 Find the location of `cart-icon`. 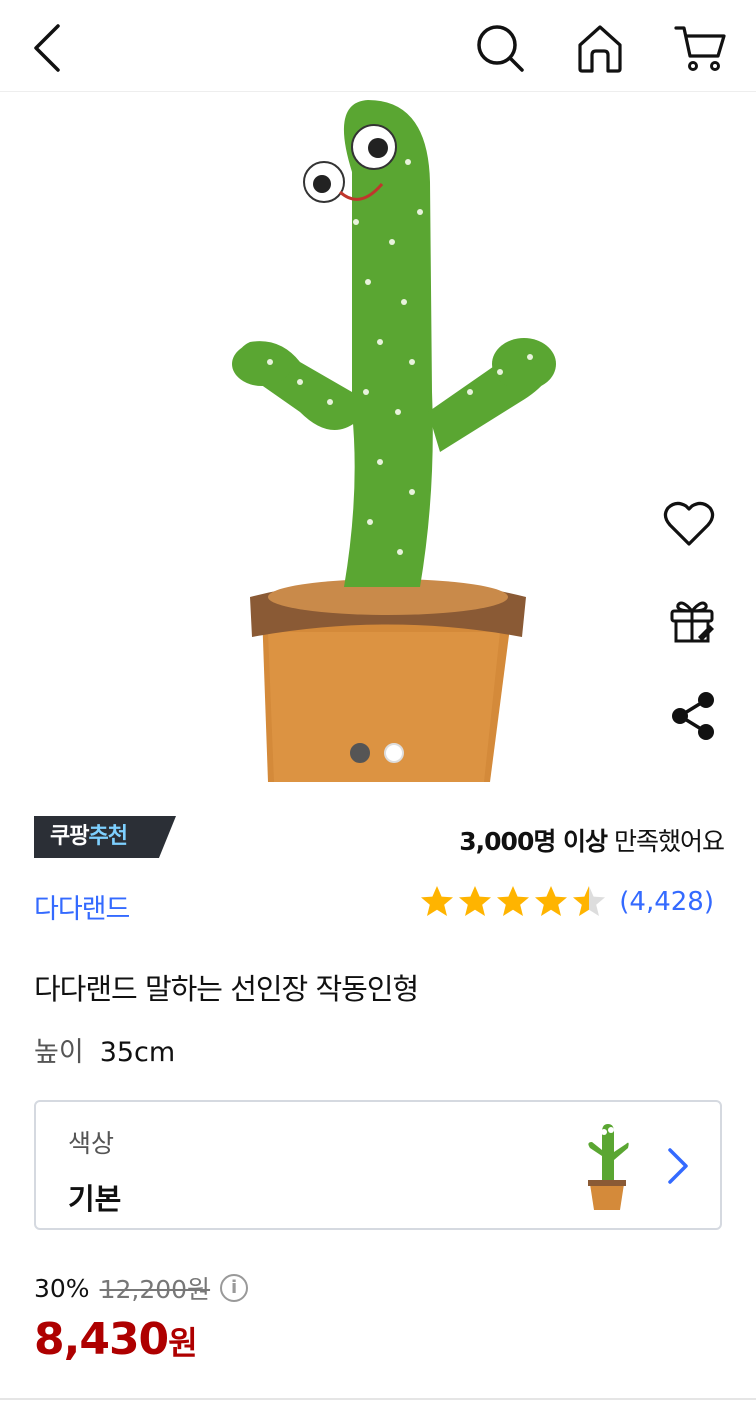

cart-icon is located at coordinates (700, 48).